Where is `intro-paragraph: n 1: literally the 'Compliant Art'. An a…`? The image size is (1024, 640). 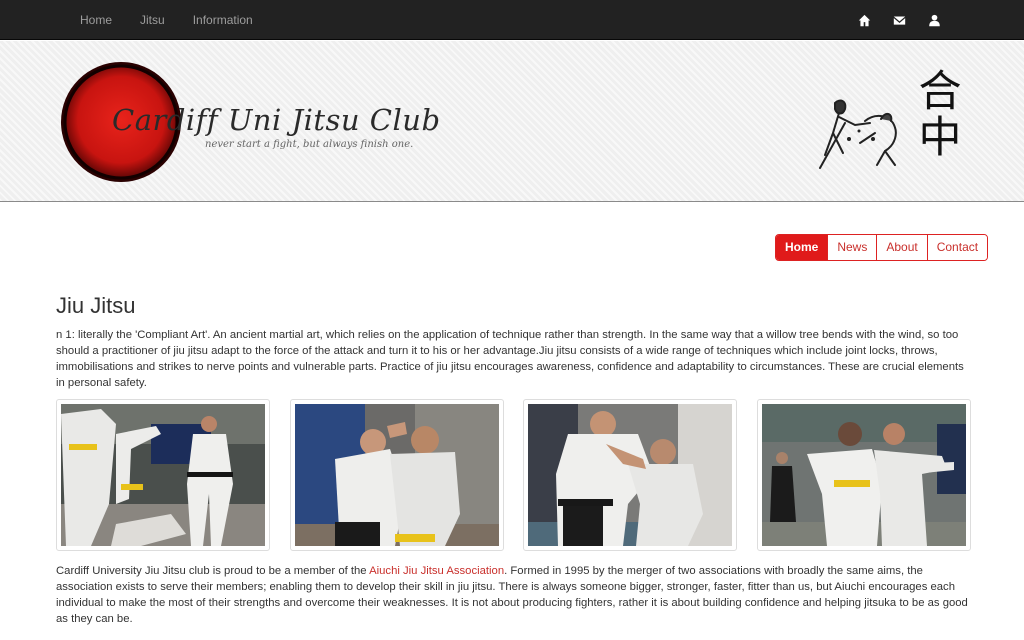 intro-paragraph: n 1: literally the 'Compliant Art'. An a… is located at coordinates (510, 359).